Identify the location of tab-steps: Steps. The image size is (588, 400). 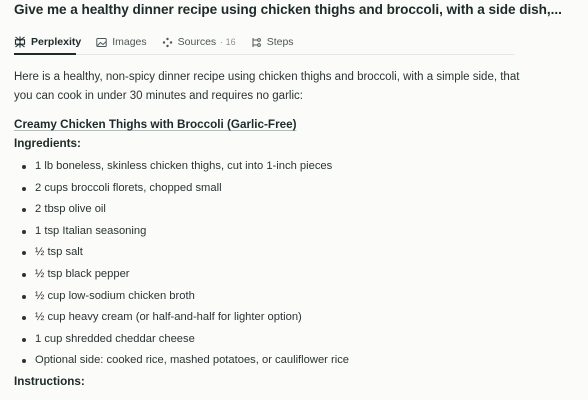
(272, 42).